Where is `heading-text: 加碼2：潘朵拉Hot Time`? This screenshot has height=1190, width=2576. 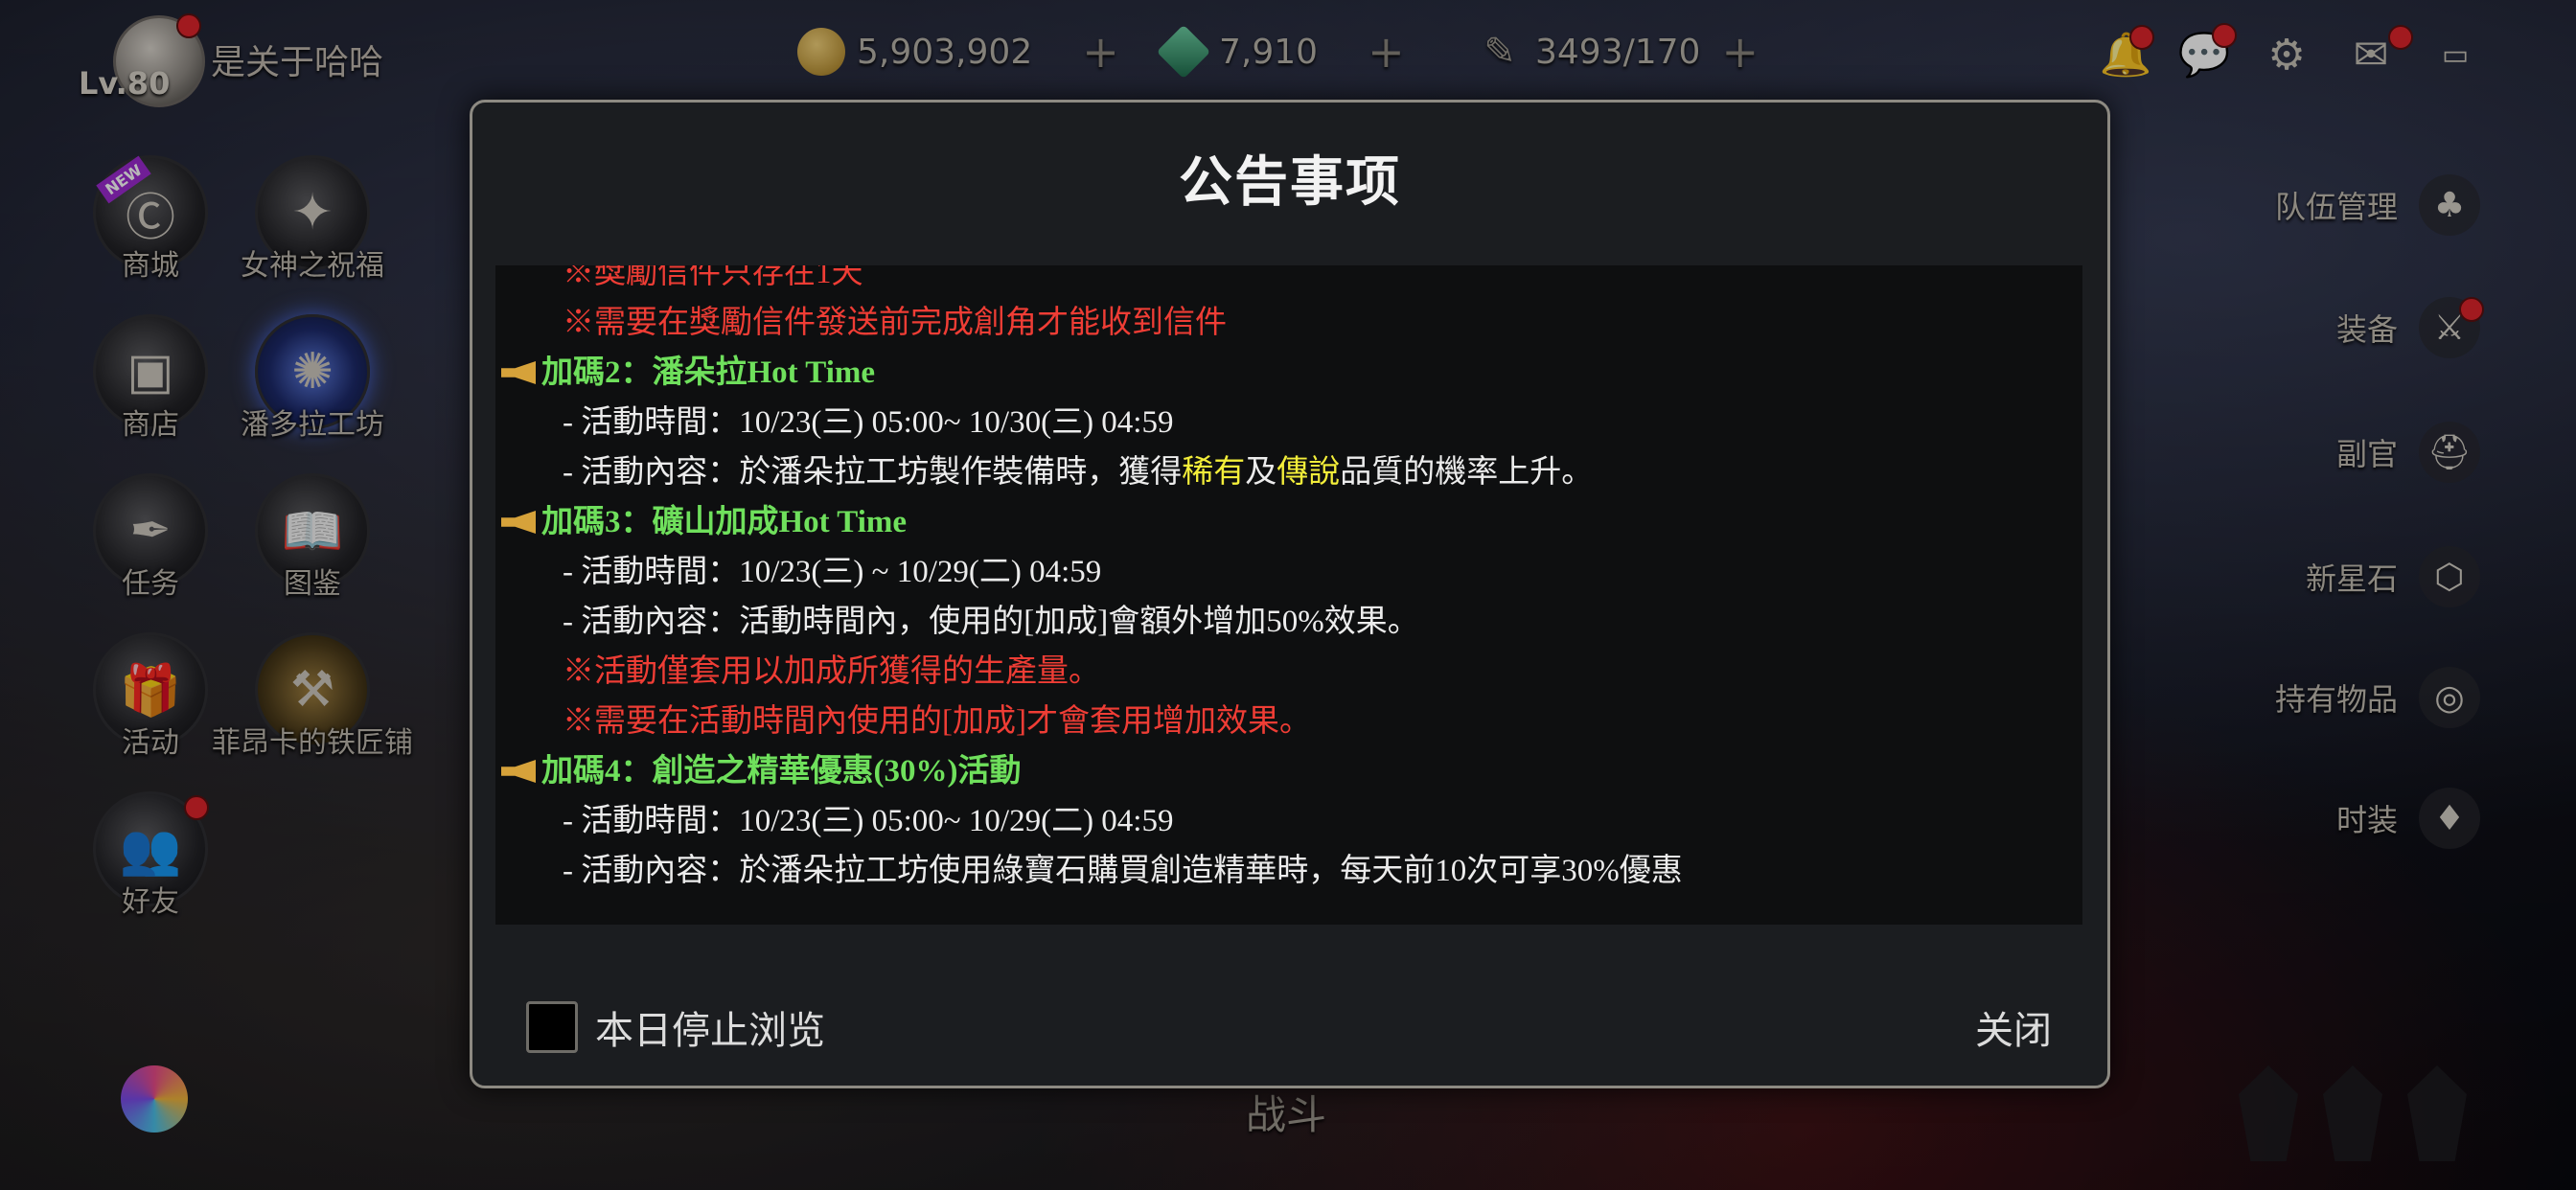
heading-text: 加碼2：潘朵拉Hot Time is located at coordinates (708, 373).